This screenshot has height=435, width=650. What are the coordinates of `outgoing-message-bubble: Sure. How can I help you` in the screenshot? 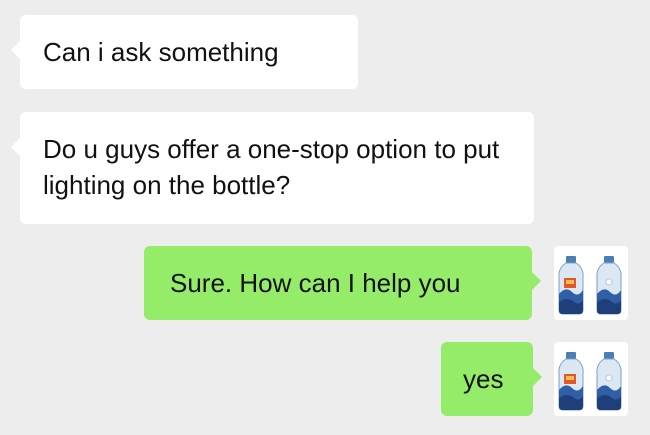 It's located at (342, 283).